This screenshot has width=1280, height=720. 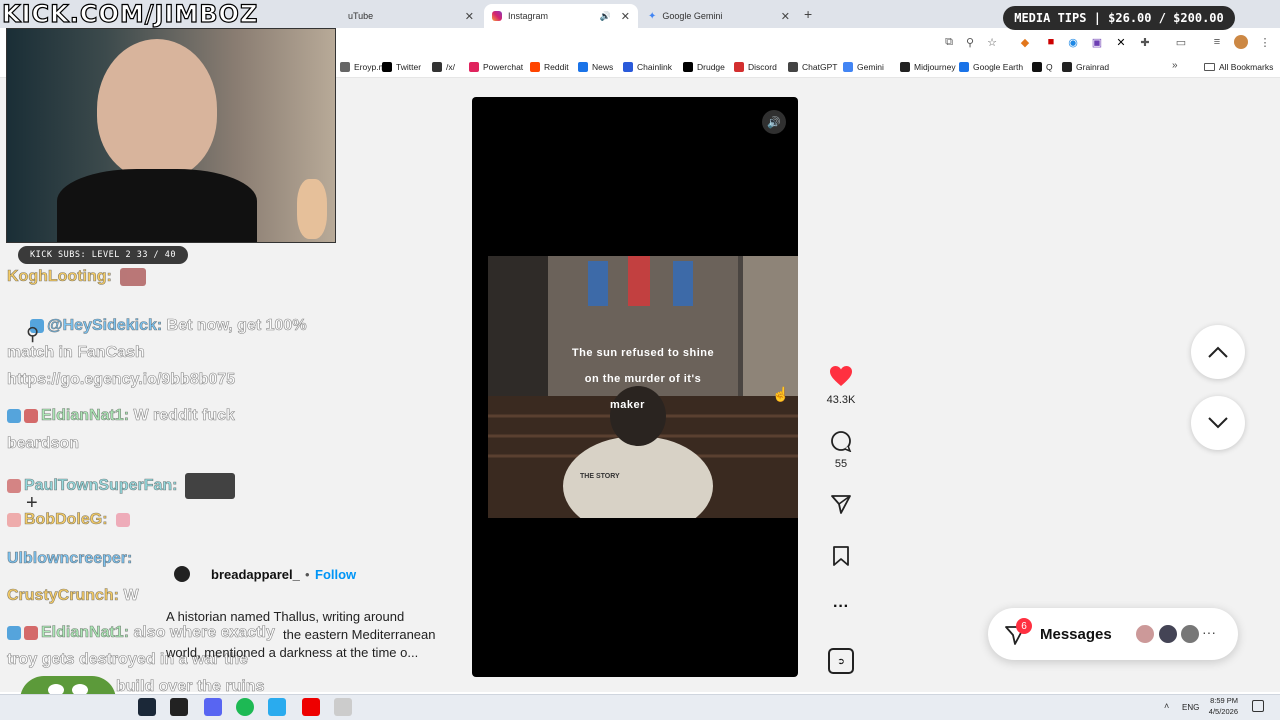 I want to click on shirt-text: THE STORY, so click(x=600, y=476).